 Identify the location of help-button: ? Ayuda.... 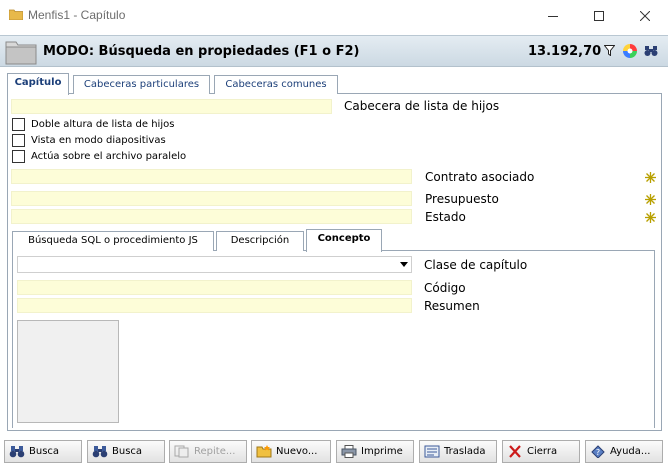
(624, 451).